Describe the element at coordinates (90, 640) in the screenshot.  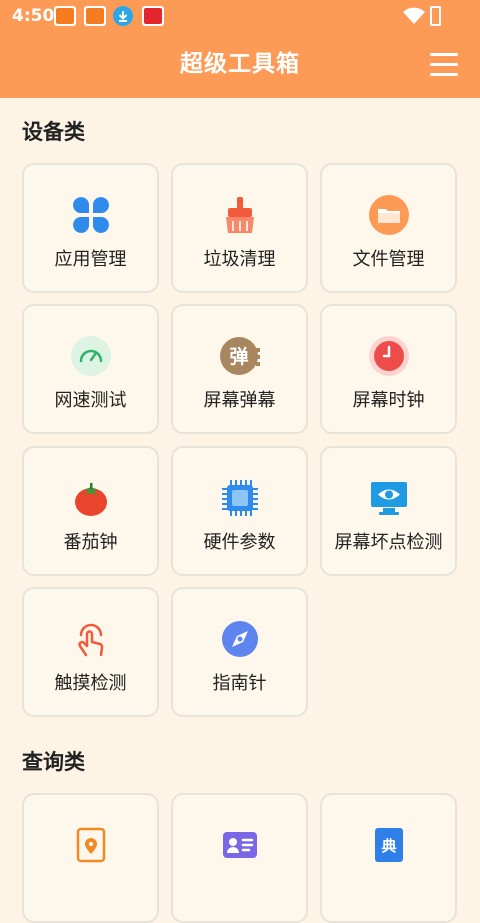
I see `touch-finger-icon` at that location.